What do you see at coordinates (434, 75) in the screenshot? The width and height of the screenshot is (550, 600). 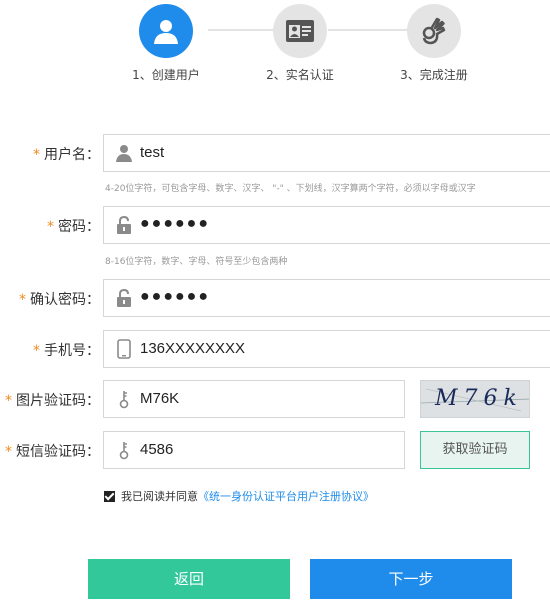 I see `step-label: 3、完成注册` at bounding box center [434, 75].